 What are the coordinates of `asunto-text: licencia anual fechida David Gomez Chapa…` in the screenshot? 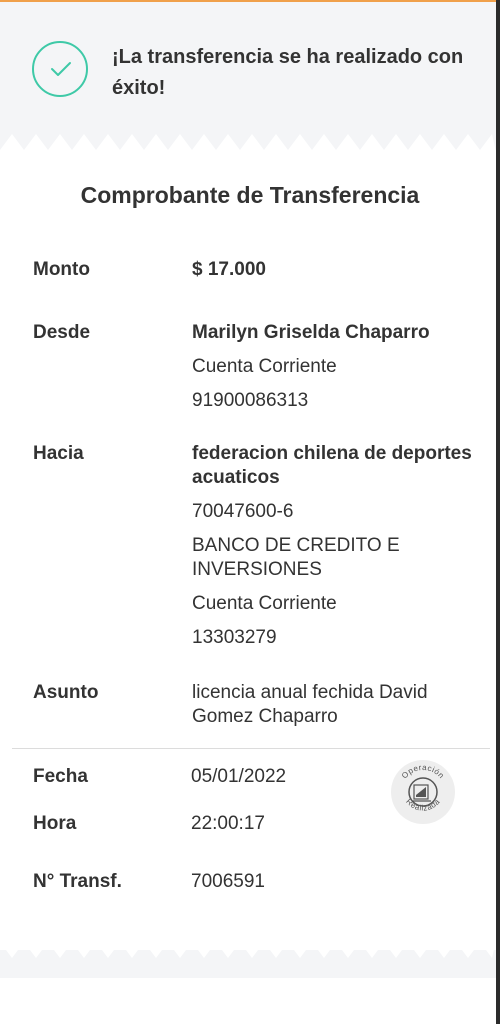 It's located at (310, 704).